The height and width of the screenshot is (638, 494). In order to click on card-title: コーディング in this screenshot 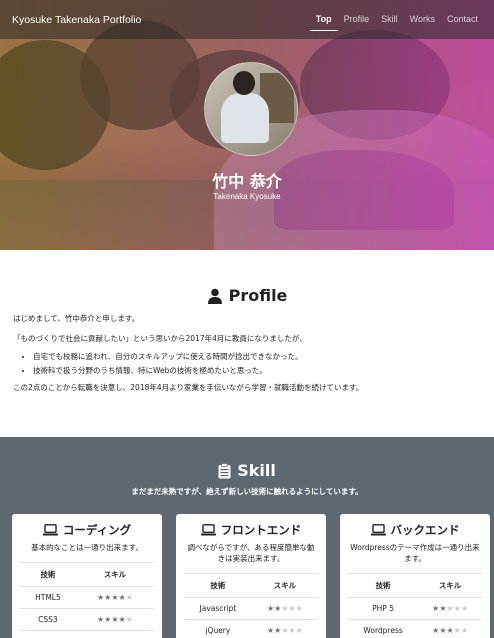, I will do `click(87, 530)`.